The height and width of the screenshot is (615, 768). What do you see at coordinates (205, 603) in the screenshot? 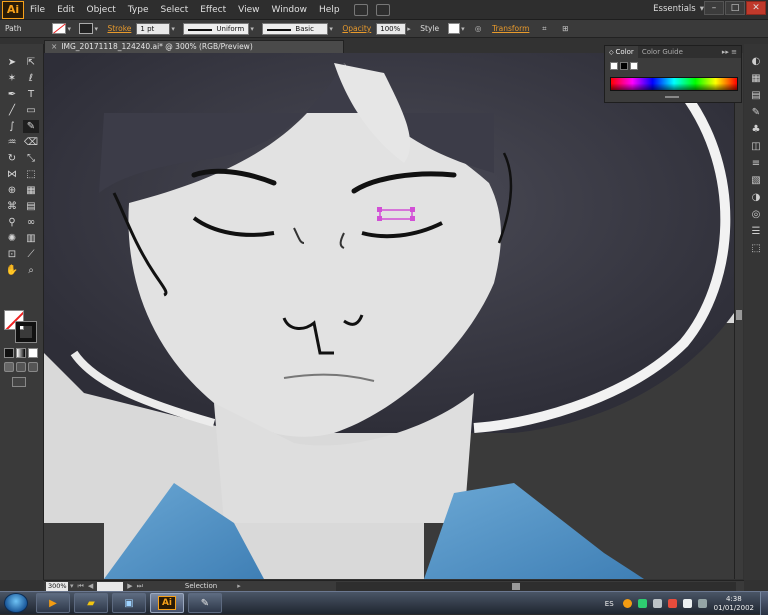
I see `paint-icon: ✎` at bounding box center [205, 603].